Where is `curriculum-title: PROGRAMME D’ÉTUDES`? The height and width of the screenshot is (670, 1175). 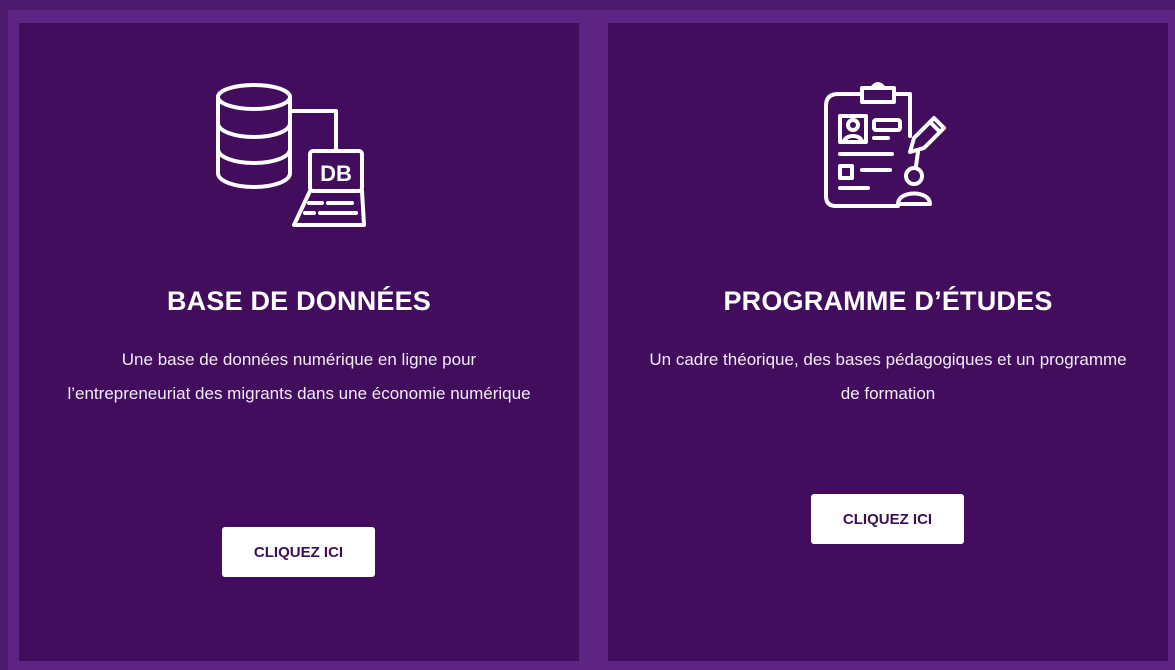
curriculum-title: PROGRAMME D’ÉTUDES is located at coordinates (888, 301).